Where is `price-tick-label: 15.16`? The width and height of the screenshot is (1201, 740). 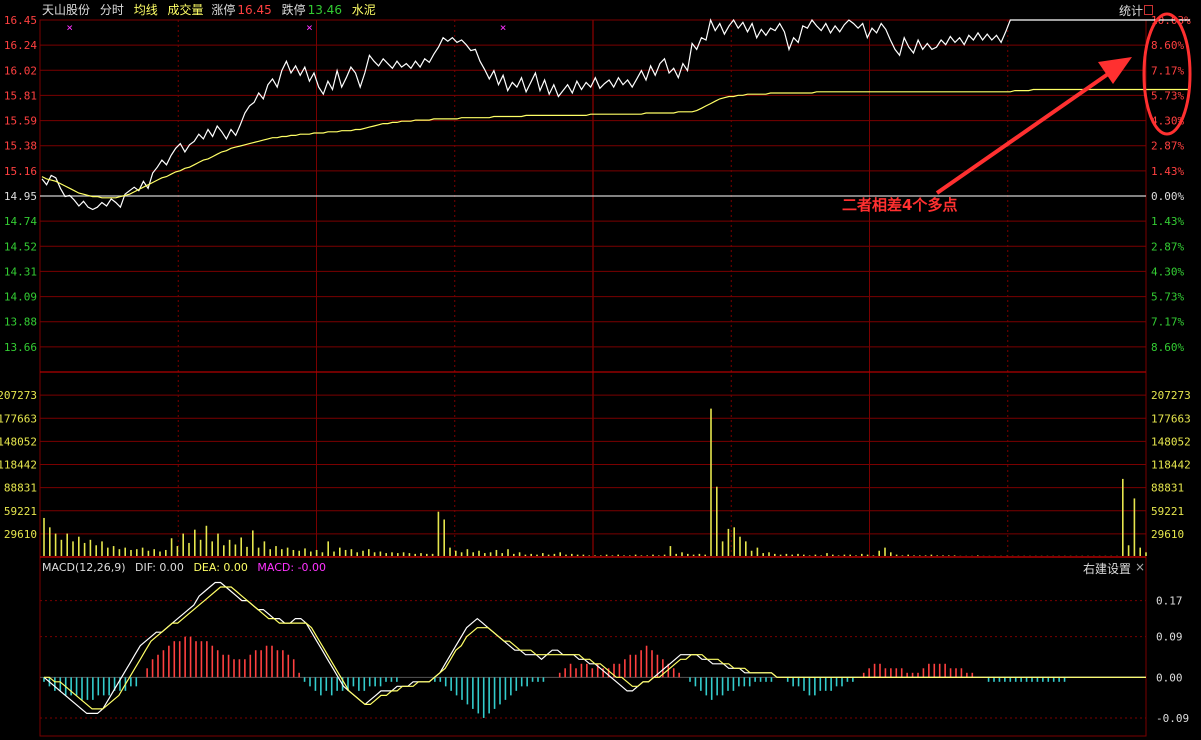 price-tick-label: 15.16 is located at coordinates (20, 171).